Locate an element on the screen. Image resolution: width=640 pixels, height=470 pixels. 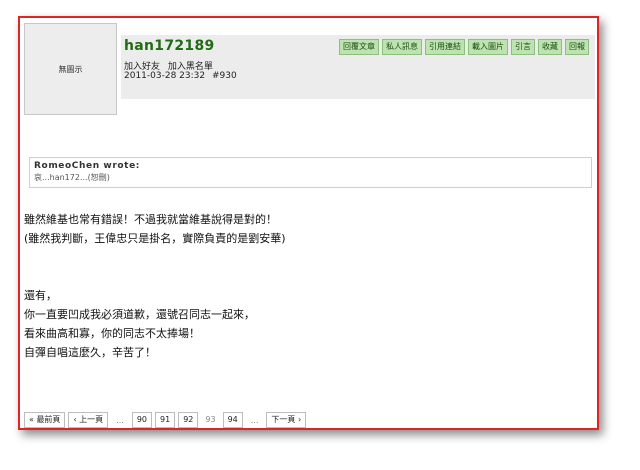
pagination: « 最前頁 ‹ 上一頁 ... 90 91 92 93 94 ... 下一頁 › is located at coordinates (165, 420).